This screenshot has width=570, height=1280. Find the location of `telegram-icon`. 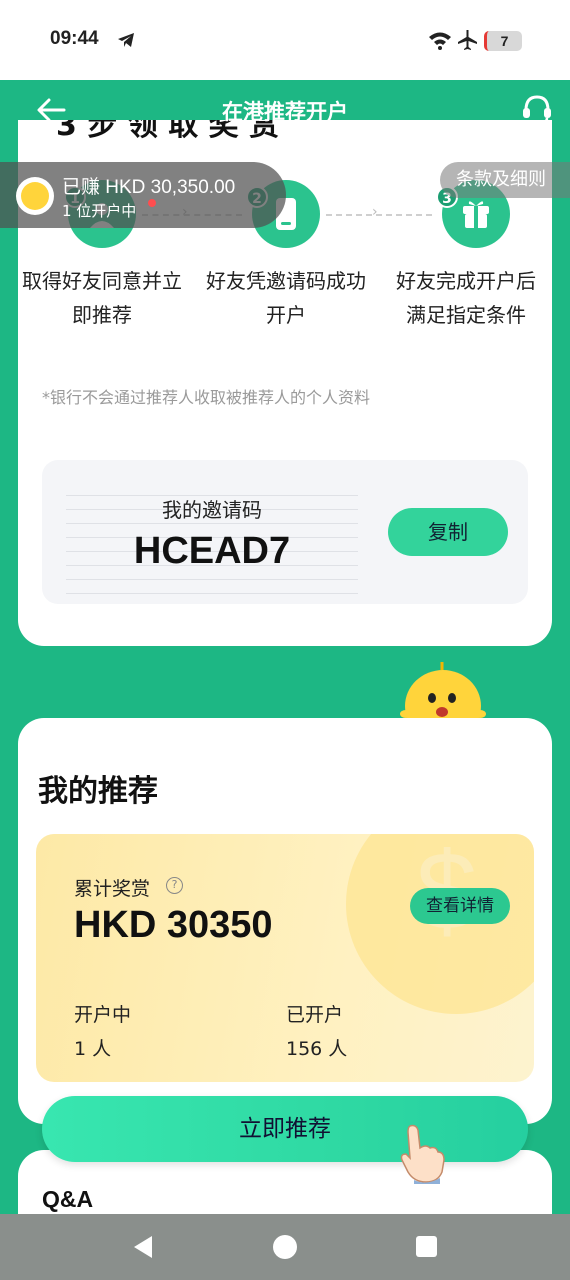

telegram-icon is located at coordinates (126, 40).